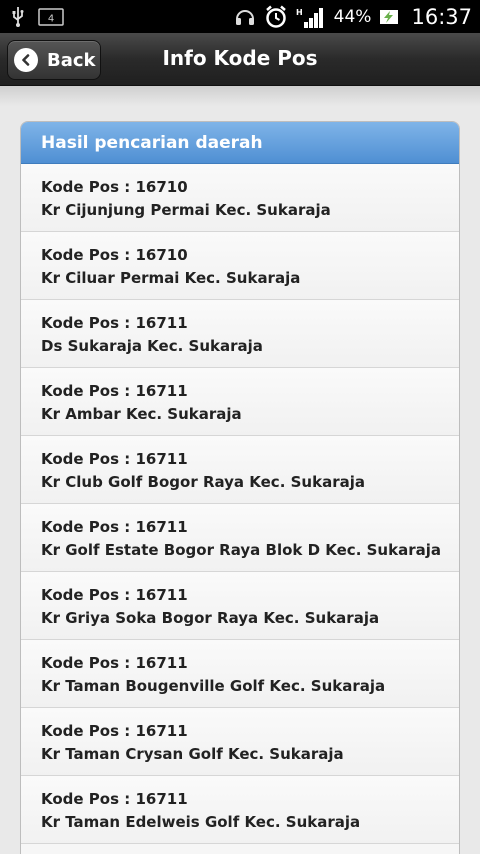 Image resolution: width=480 pixels, height=854 pixels. I want to click on area-name: Kr Ciluar Permai Kec. Sukaraja, so click(171, 278).